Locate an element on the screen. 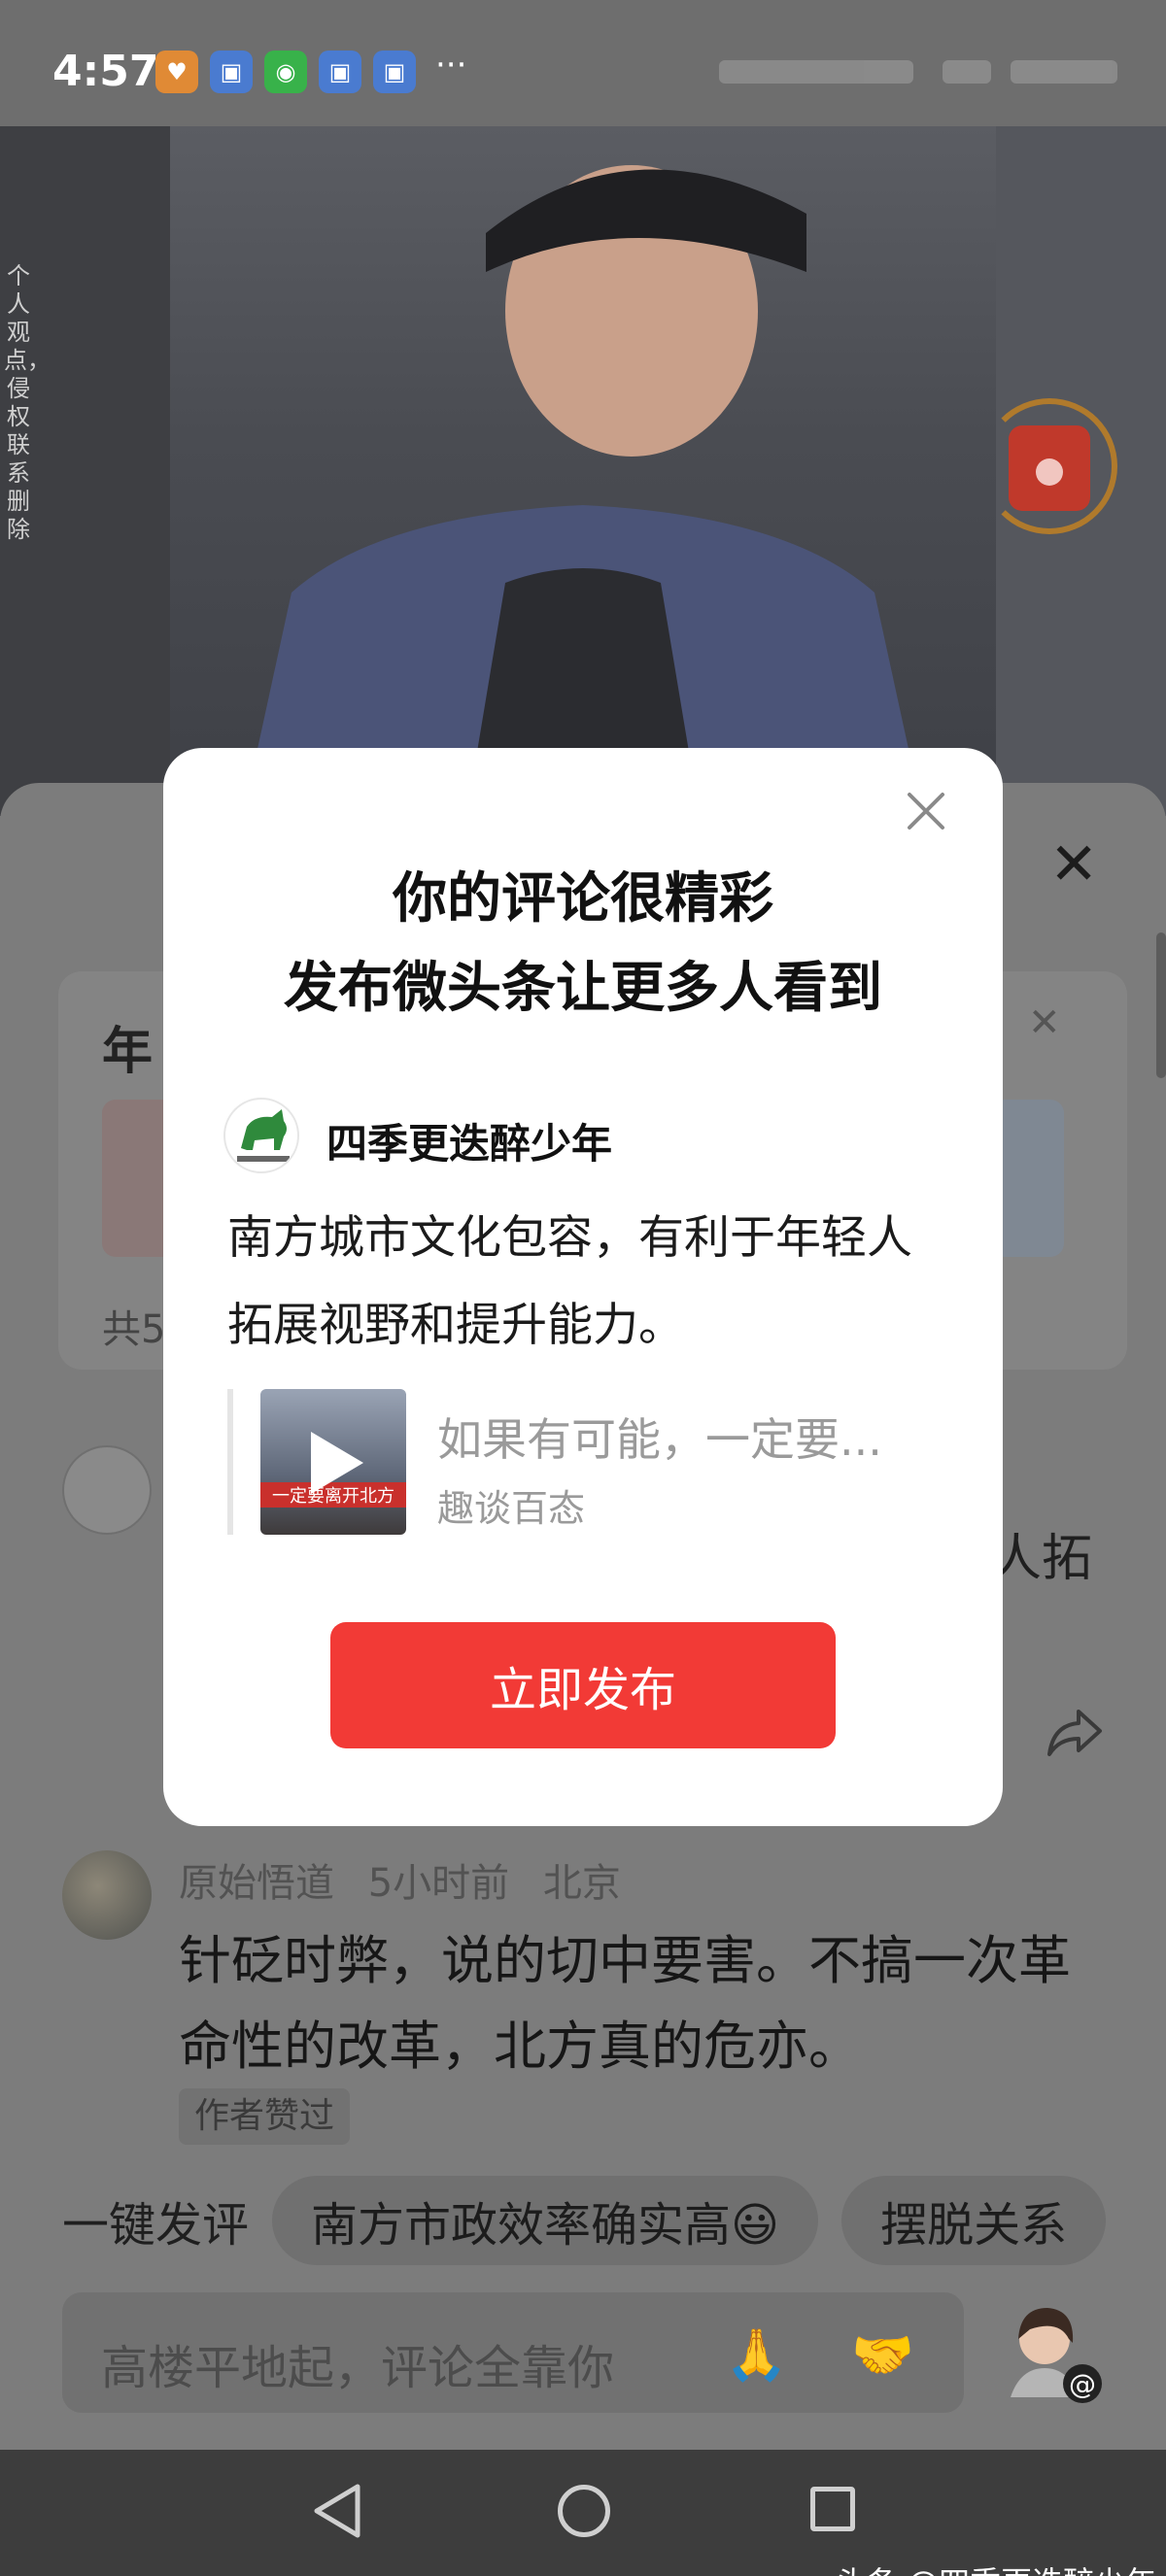 The height and width of the screenshot is (2576, 1166). video-thumbnail: 一定要离开北方 is located at coordinates (333, 1462).